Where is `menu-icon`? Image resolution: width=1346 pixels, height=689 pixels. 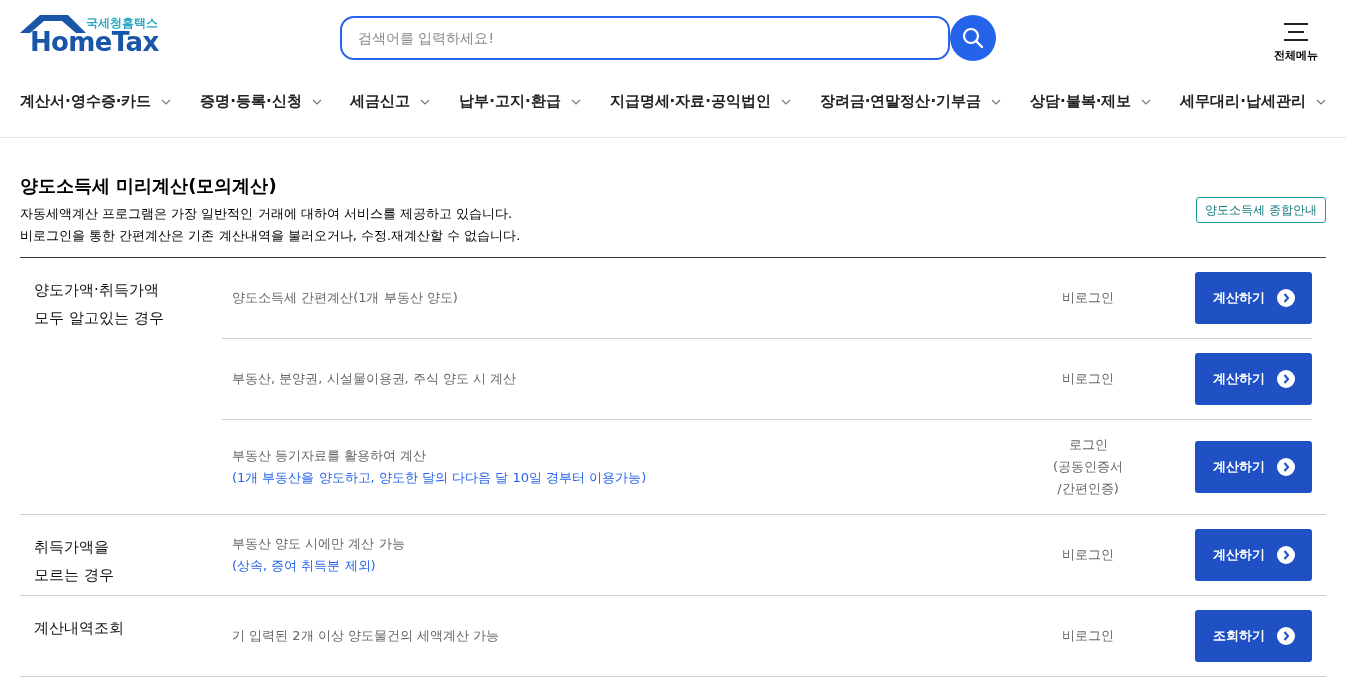 menu-icon is located at coordinates (1296, 31).